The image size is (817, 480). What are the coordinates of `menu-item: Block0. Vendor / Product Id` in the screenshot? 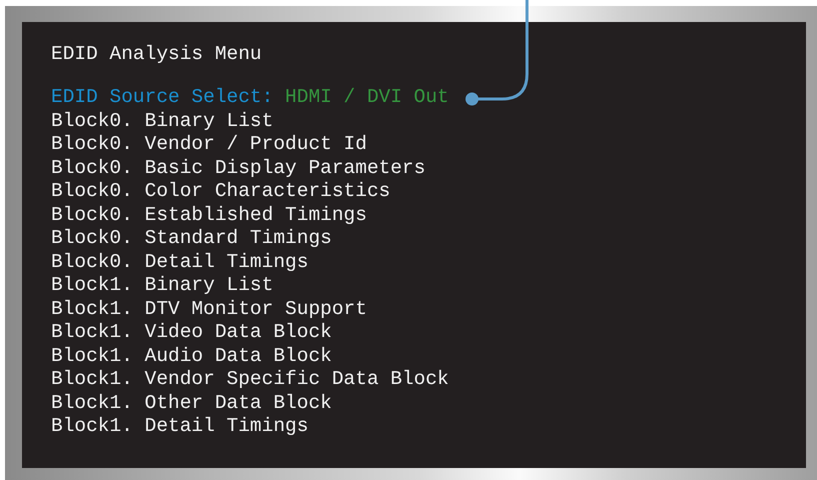 It's located at (209, 144).